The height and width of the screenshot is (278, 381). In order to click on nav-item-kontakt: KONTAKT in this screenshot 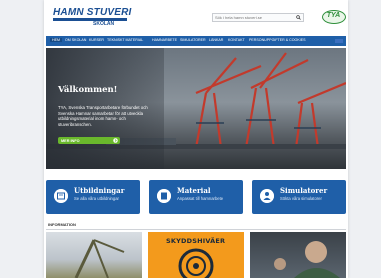, I will do `click(236, 40)`.